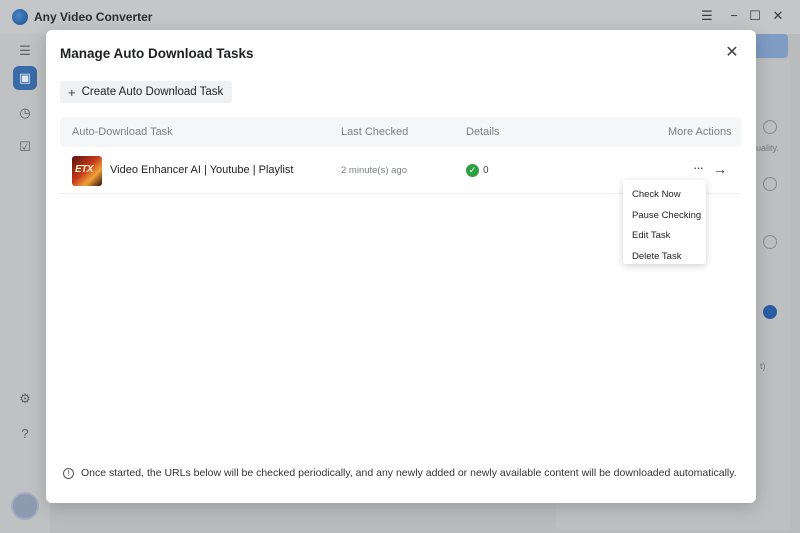 The width and height of the screenshot is (800, 533). I want to click on app-title: Any Video Converter, so click(93, 17).